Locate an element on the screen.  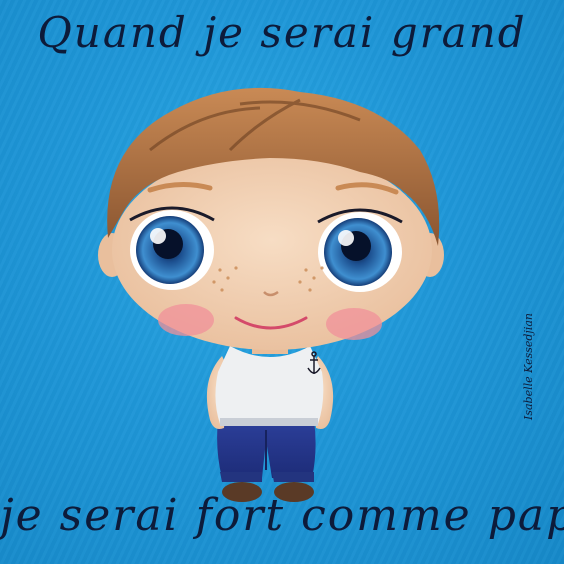
right-cheek is located at coordinates (354, 324).